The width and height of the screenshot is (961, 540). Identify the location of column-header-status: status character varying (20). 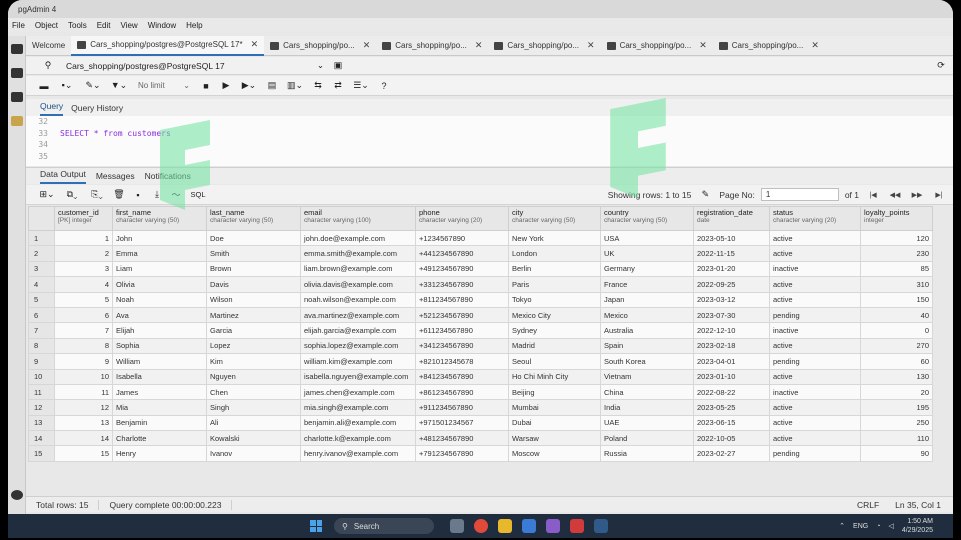
(815, 218).